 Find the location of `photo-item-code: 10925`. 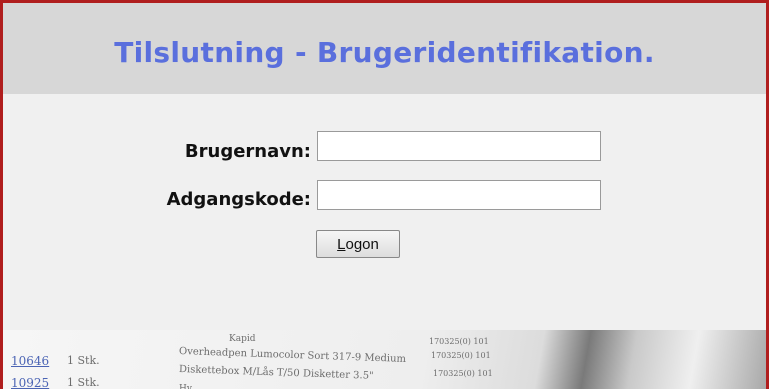

photo-item-code: 10925 is located at coordinates (30, 382).